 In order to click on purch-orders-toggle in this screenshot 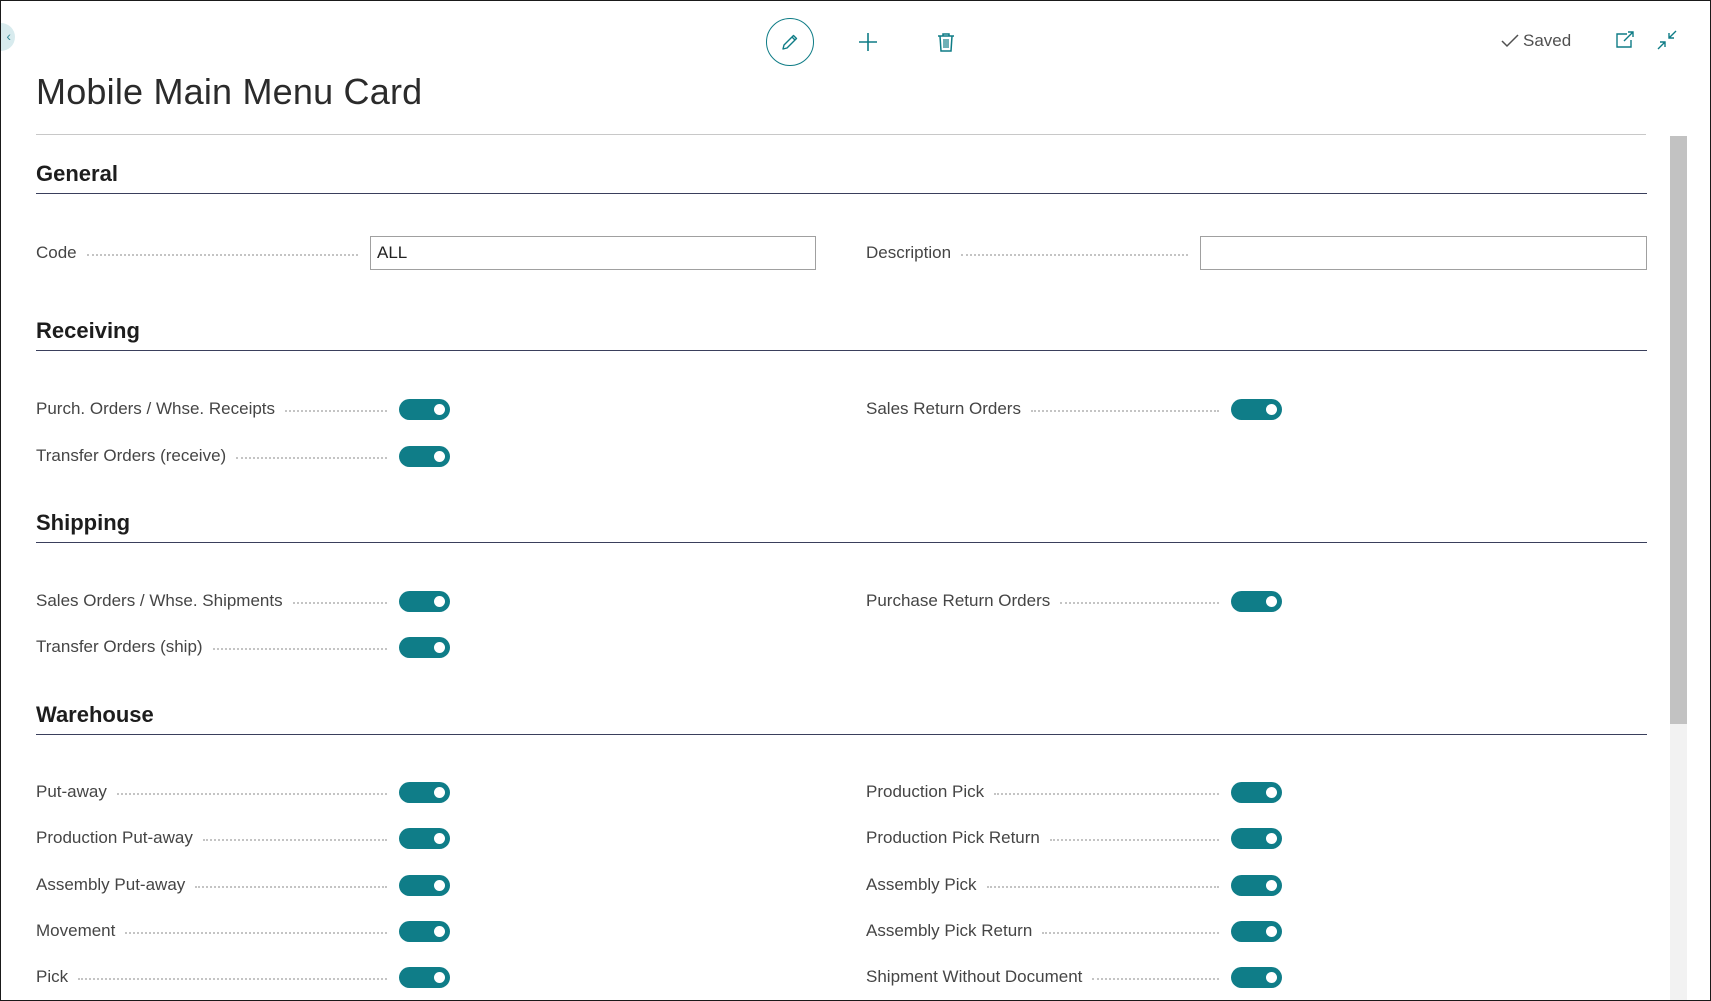, I will do `click(424, 409)`.